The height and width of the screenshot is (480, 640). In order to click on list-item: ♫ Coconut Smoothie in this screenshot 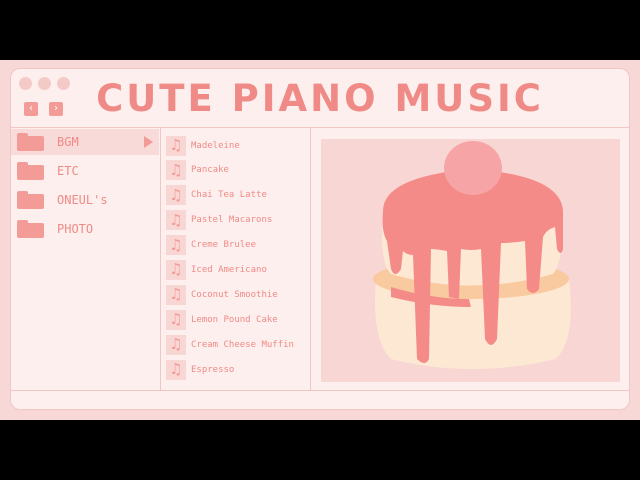, I will do `click(237, 294)`.